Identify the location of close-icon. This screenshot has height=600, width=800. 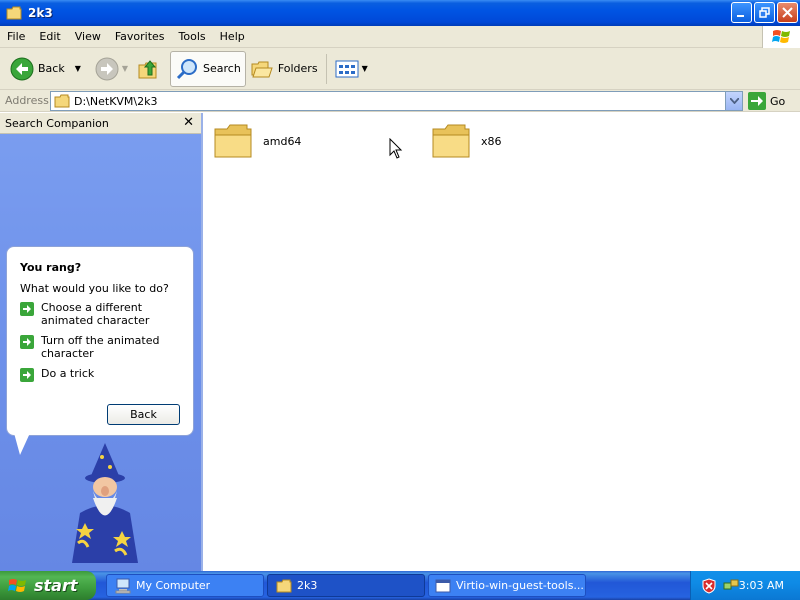
(787, 12).